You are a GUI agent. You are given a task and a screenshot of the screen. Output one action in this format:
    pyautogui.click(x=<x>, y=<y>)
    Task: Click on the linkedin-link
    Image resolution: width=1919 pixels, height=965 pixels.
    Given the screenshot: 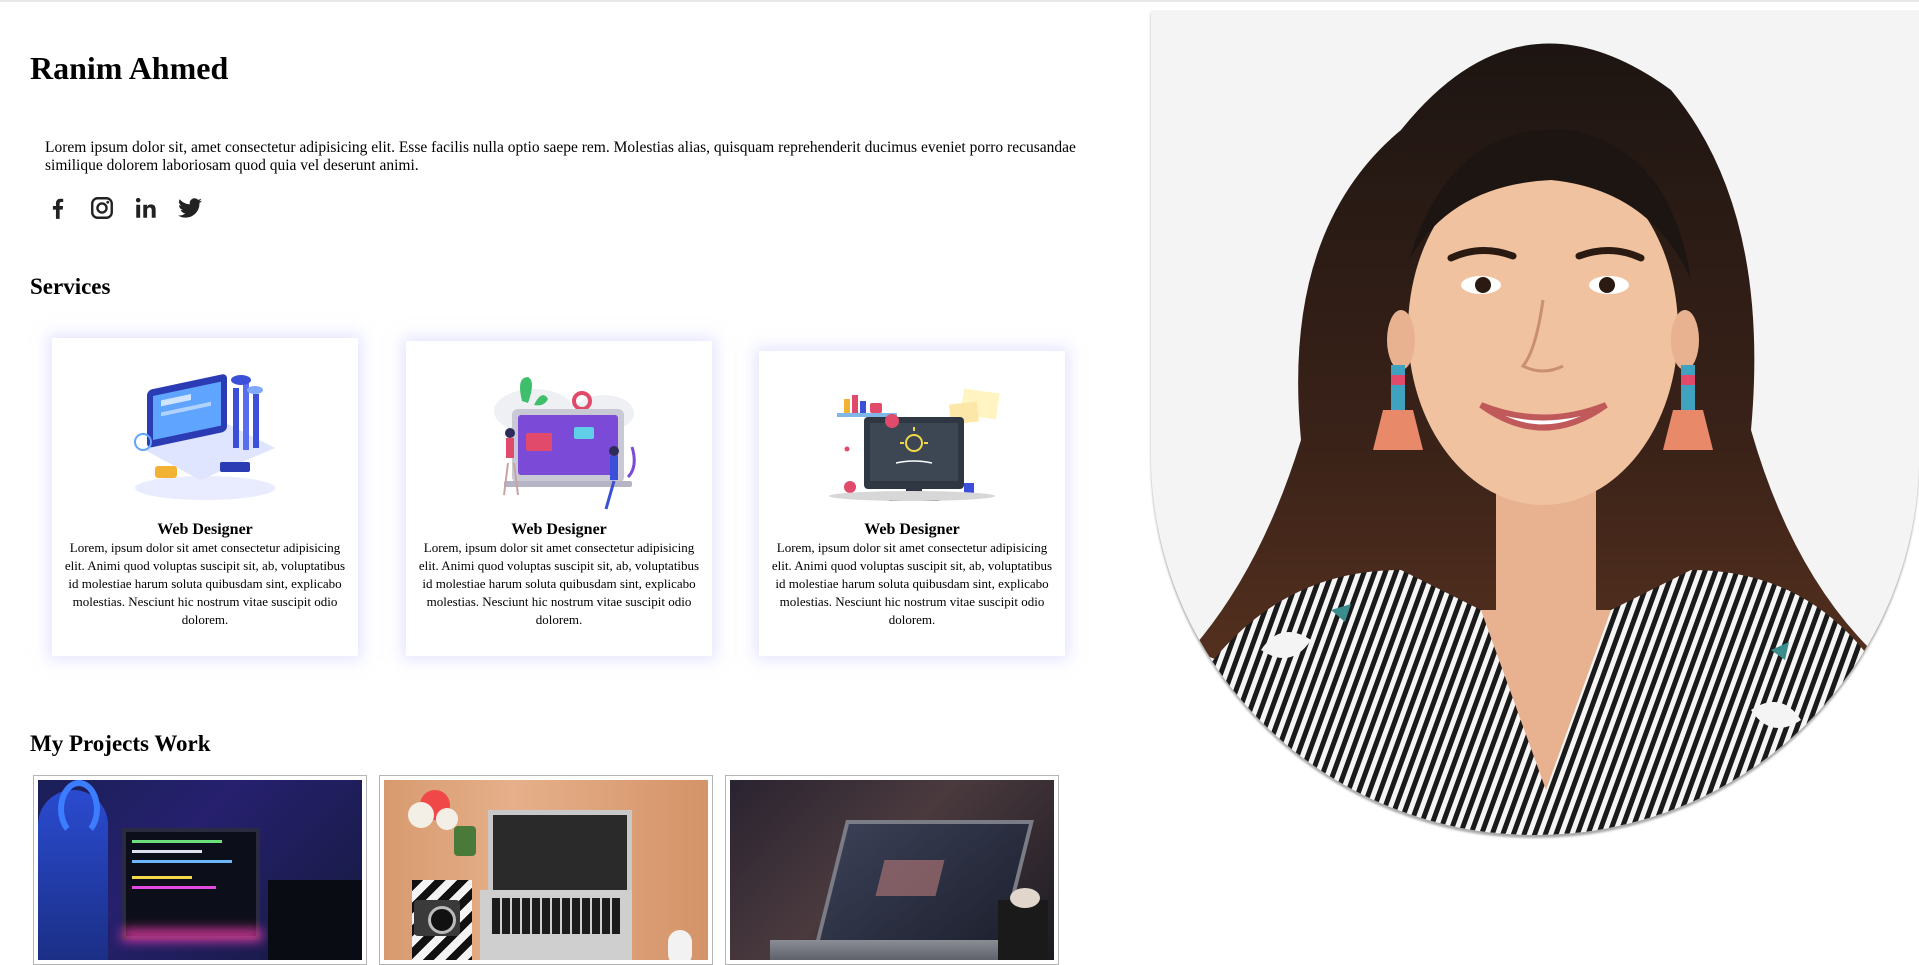 What is the action you would take?
    pyautogui.click(x=146, y=208)
    